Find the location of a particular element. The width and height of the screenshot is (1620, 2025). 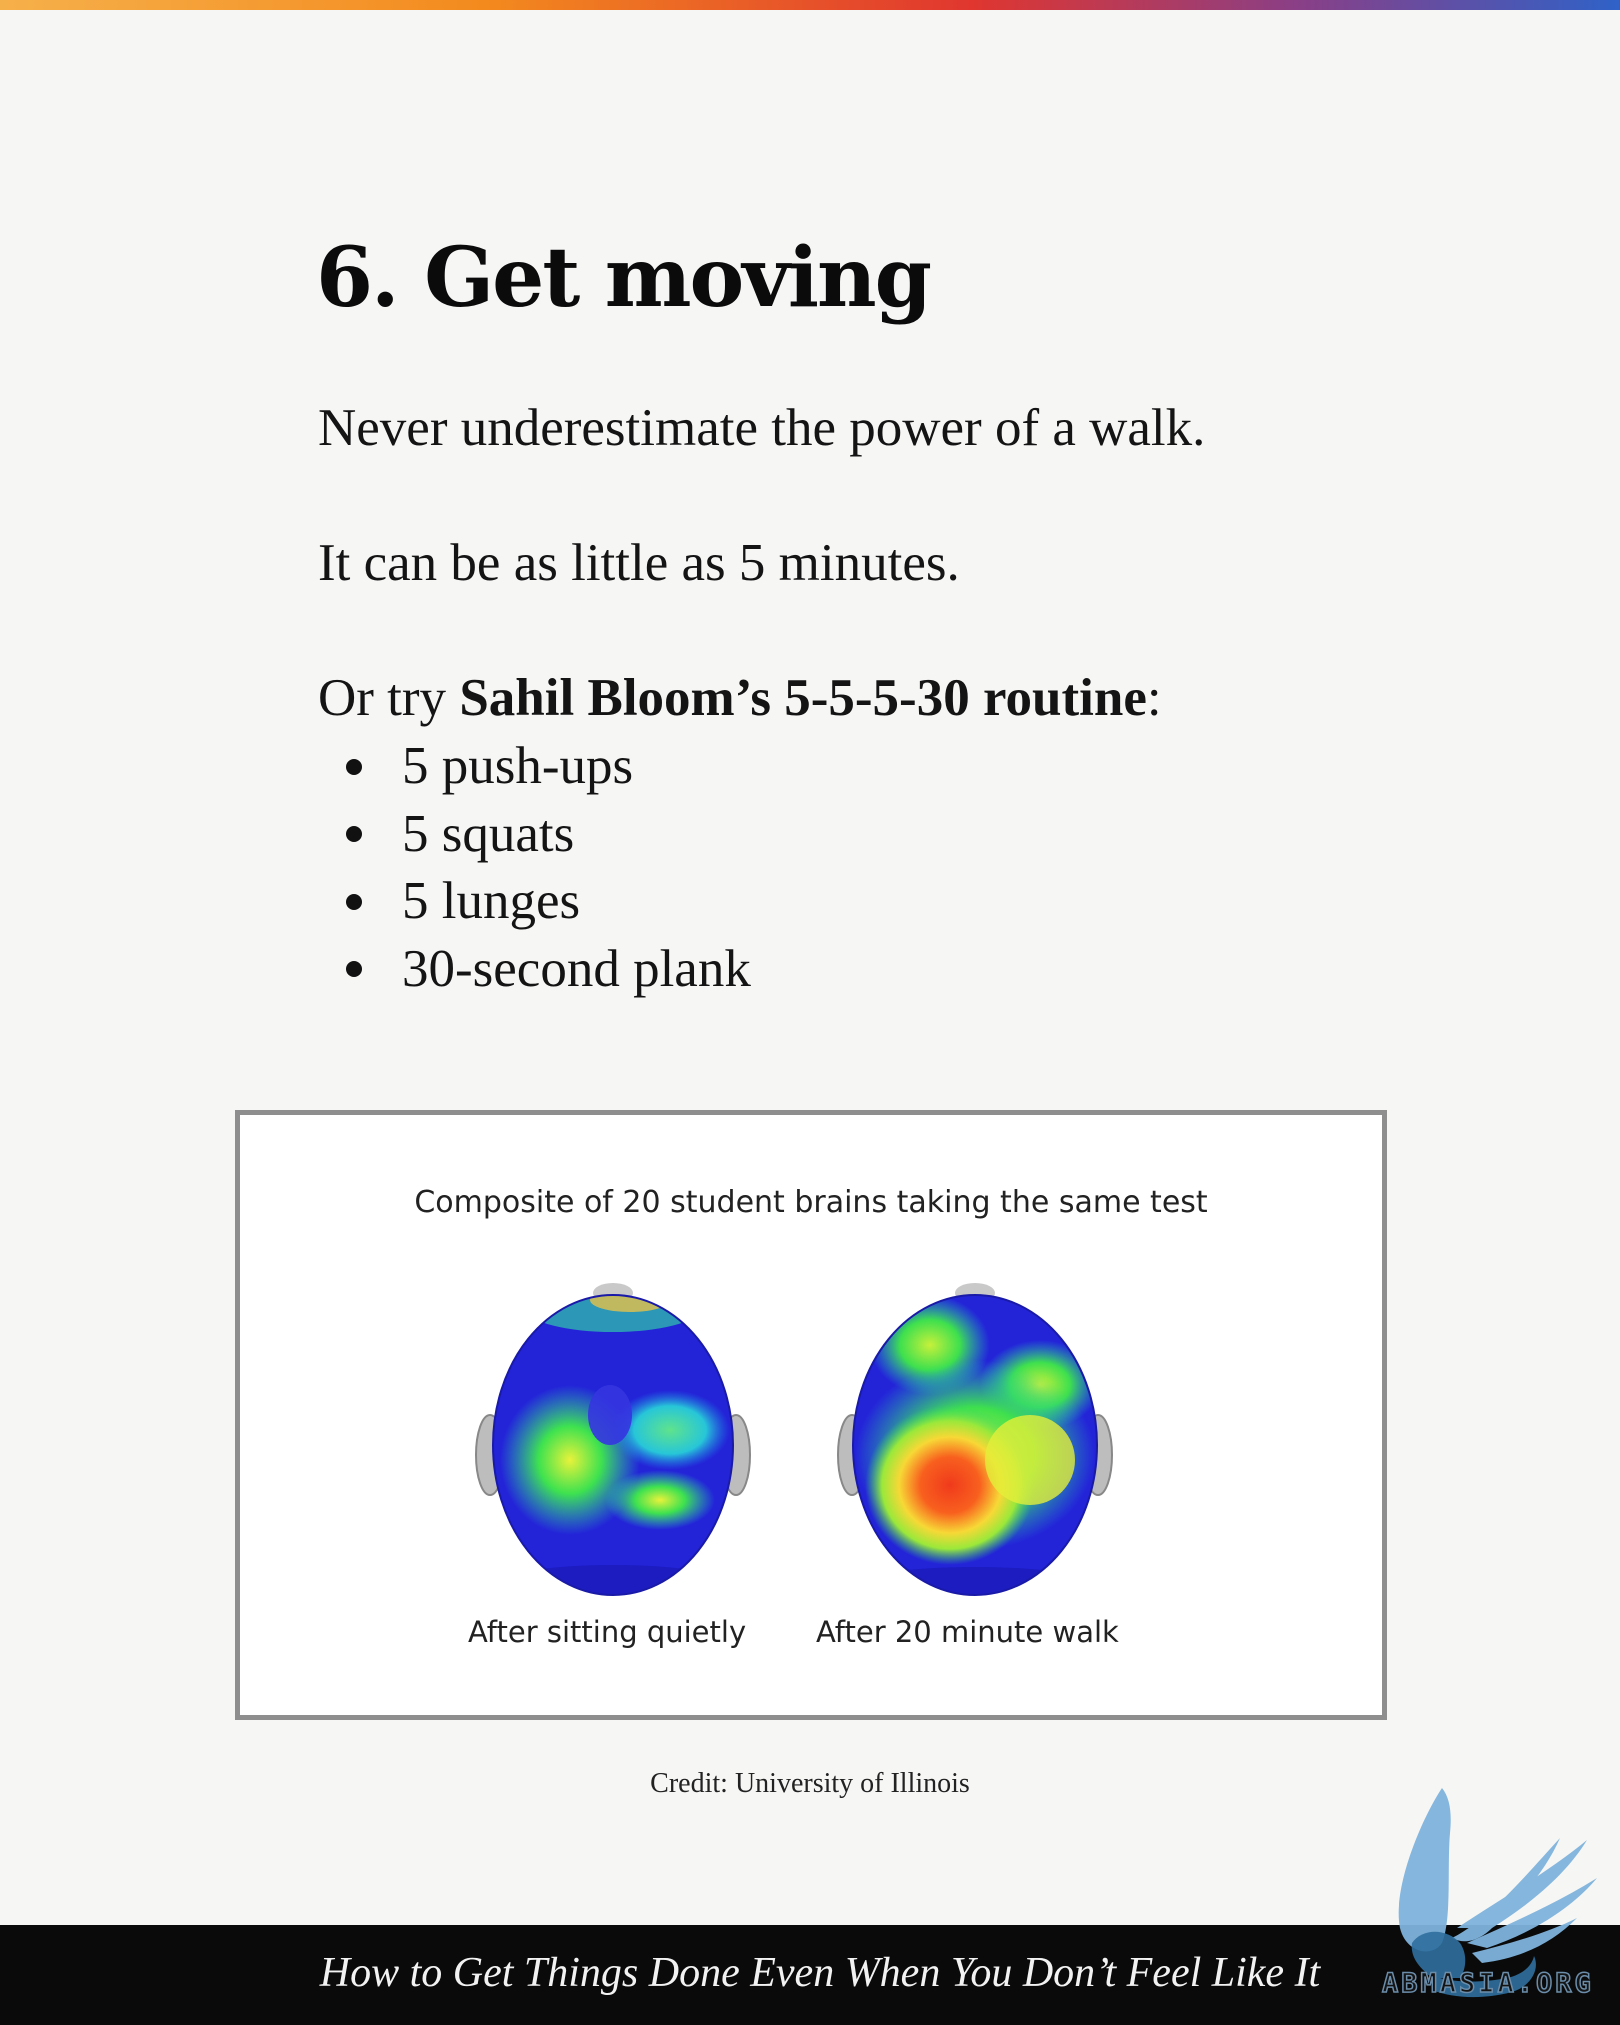

paragraph-walk: Never underestimate the power of a walk. is located at coordinates (762, 428).